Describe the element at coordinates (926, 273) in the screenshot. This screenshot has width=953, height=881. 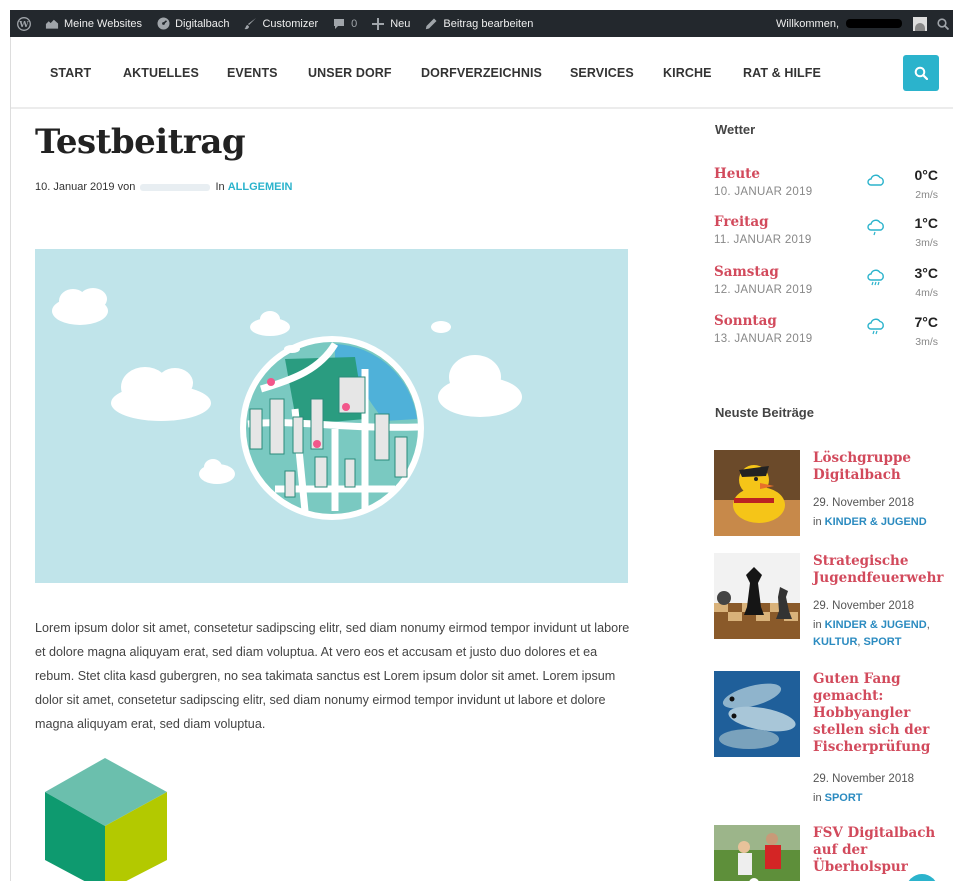
I see `weather-temperature: 3°C` at that location.